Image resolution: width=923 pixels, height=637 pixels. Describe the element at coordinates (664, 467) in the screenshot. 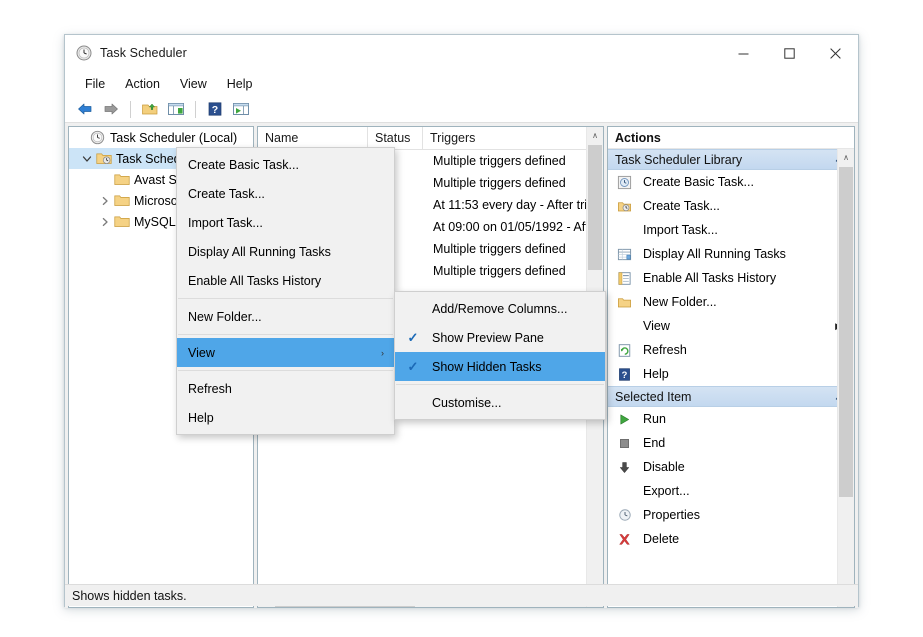

I see `action-label: Disable` at that location.